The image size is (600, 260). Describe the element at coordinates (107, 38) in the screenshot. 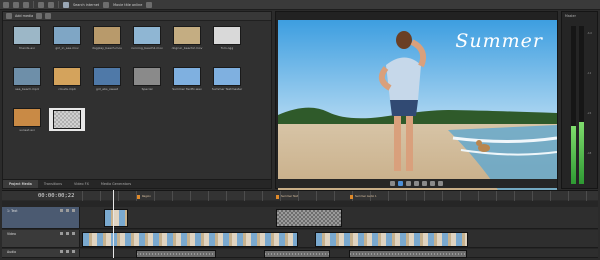

I see `media-thumbnail: dogplay_beach.mov` at that location.